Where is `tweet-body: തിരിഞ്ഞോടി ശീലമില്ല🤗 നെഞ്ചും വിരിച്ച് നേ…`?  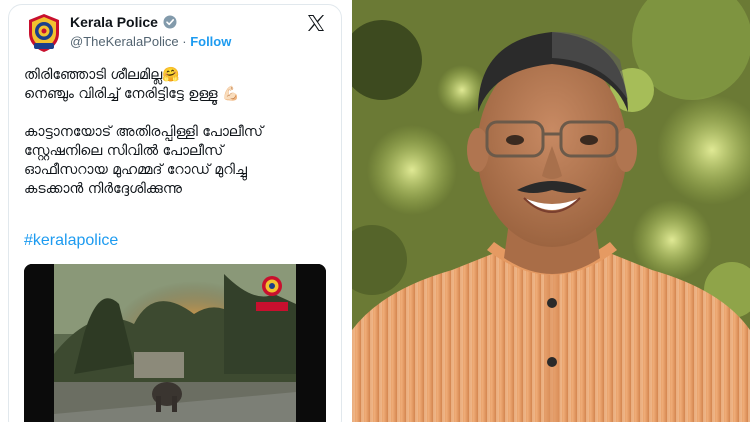
tweet-body: തിരിഞ്ഞോടി ശീലമില്ല🤗 നെഞ്ചും വിരിച്ച് നേ… is located at coordinates (179, 132).